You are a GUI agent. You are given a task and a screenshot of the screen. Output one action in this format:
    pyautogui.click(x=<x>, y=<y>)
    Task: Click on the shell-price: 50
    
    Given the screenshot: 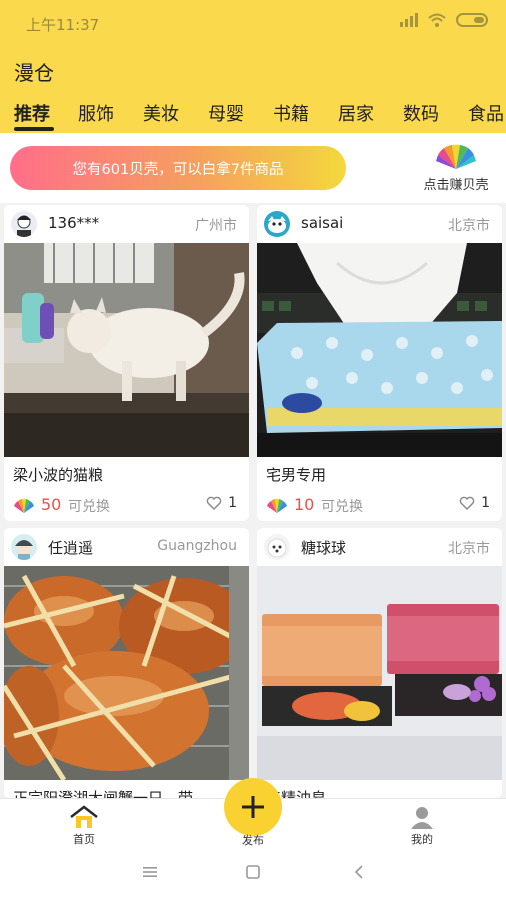 What is the action you would take?
    pyautogui.click(x=51, y=504)
    